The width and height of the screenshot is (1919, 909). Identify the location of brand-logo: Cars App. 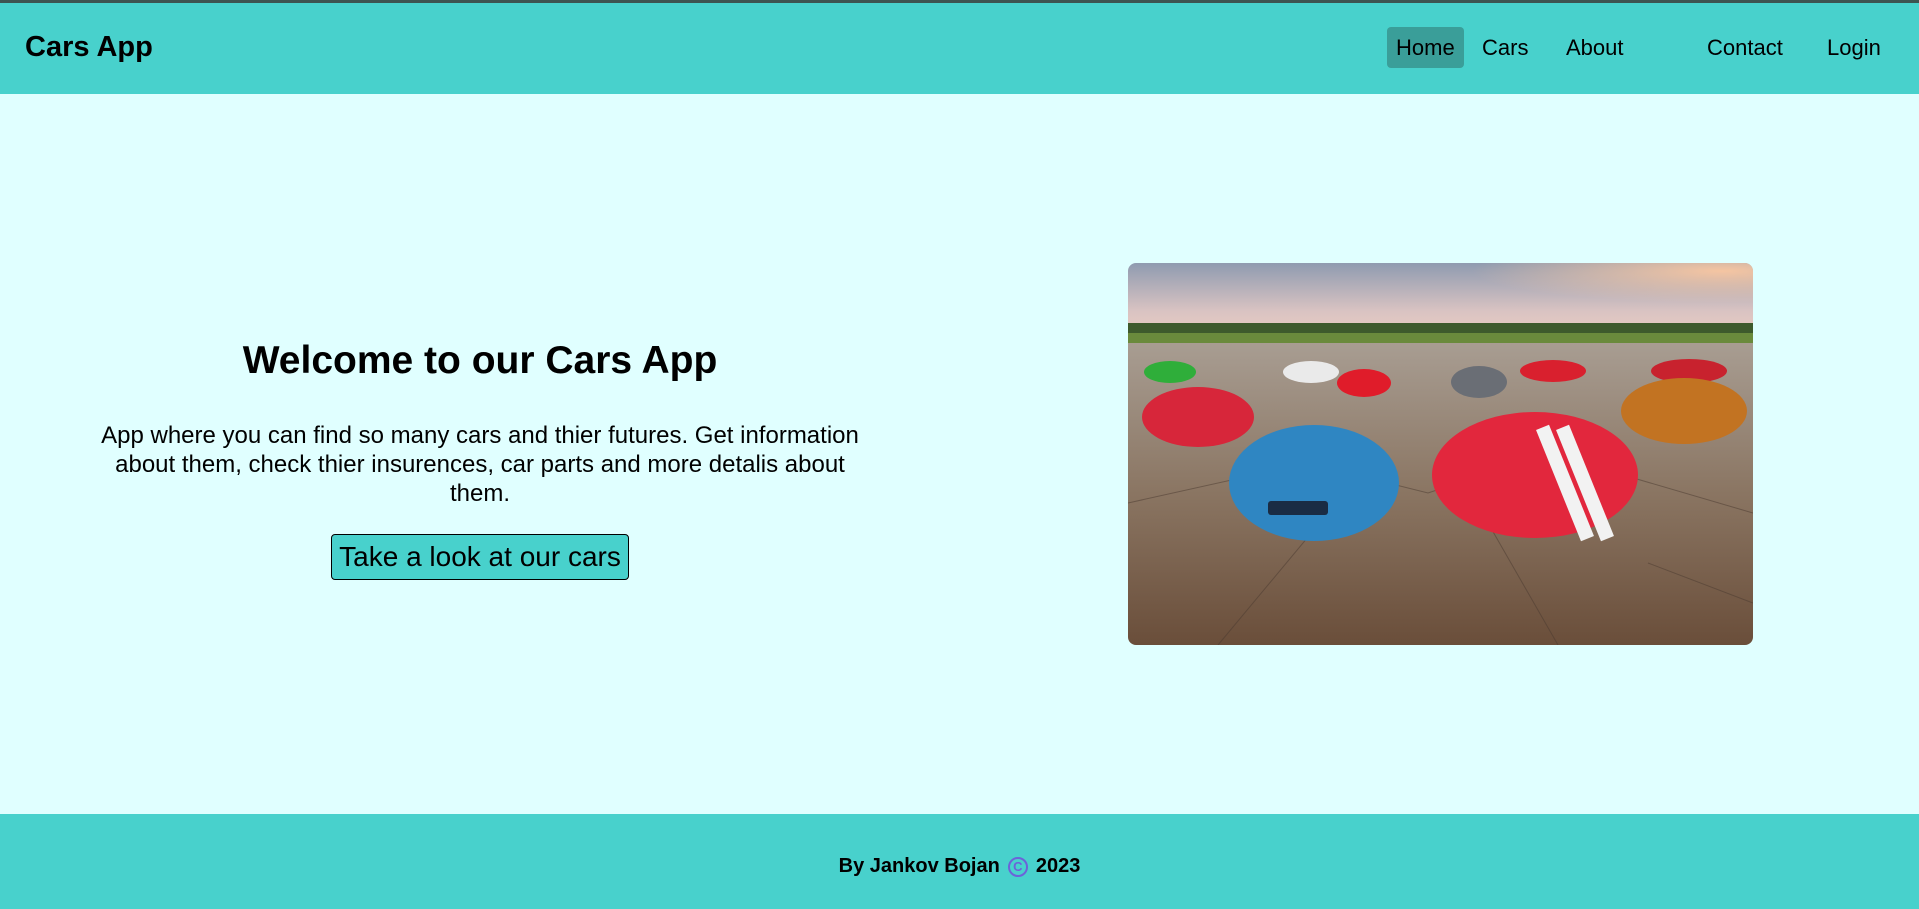
(89, 47).